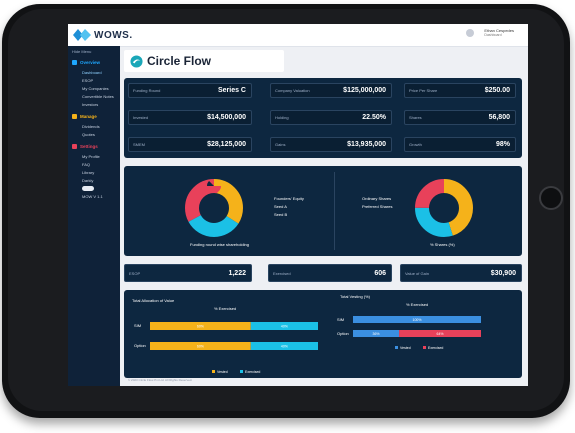 Image resolution: width=575 pixels, height=433 pixels. Describe the element at coordinates (499, 117) in the screenshot. I see `stat-value: 56,800` at that location.